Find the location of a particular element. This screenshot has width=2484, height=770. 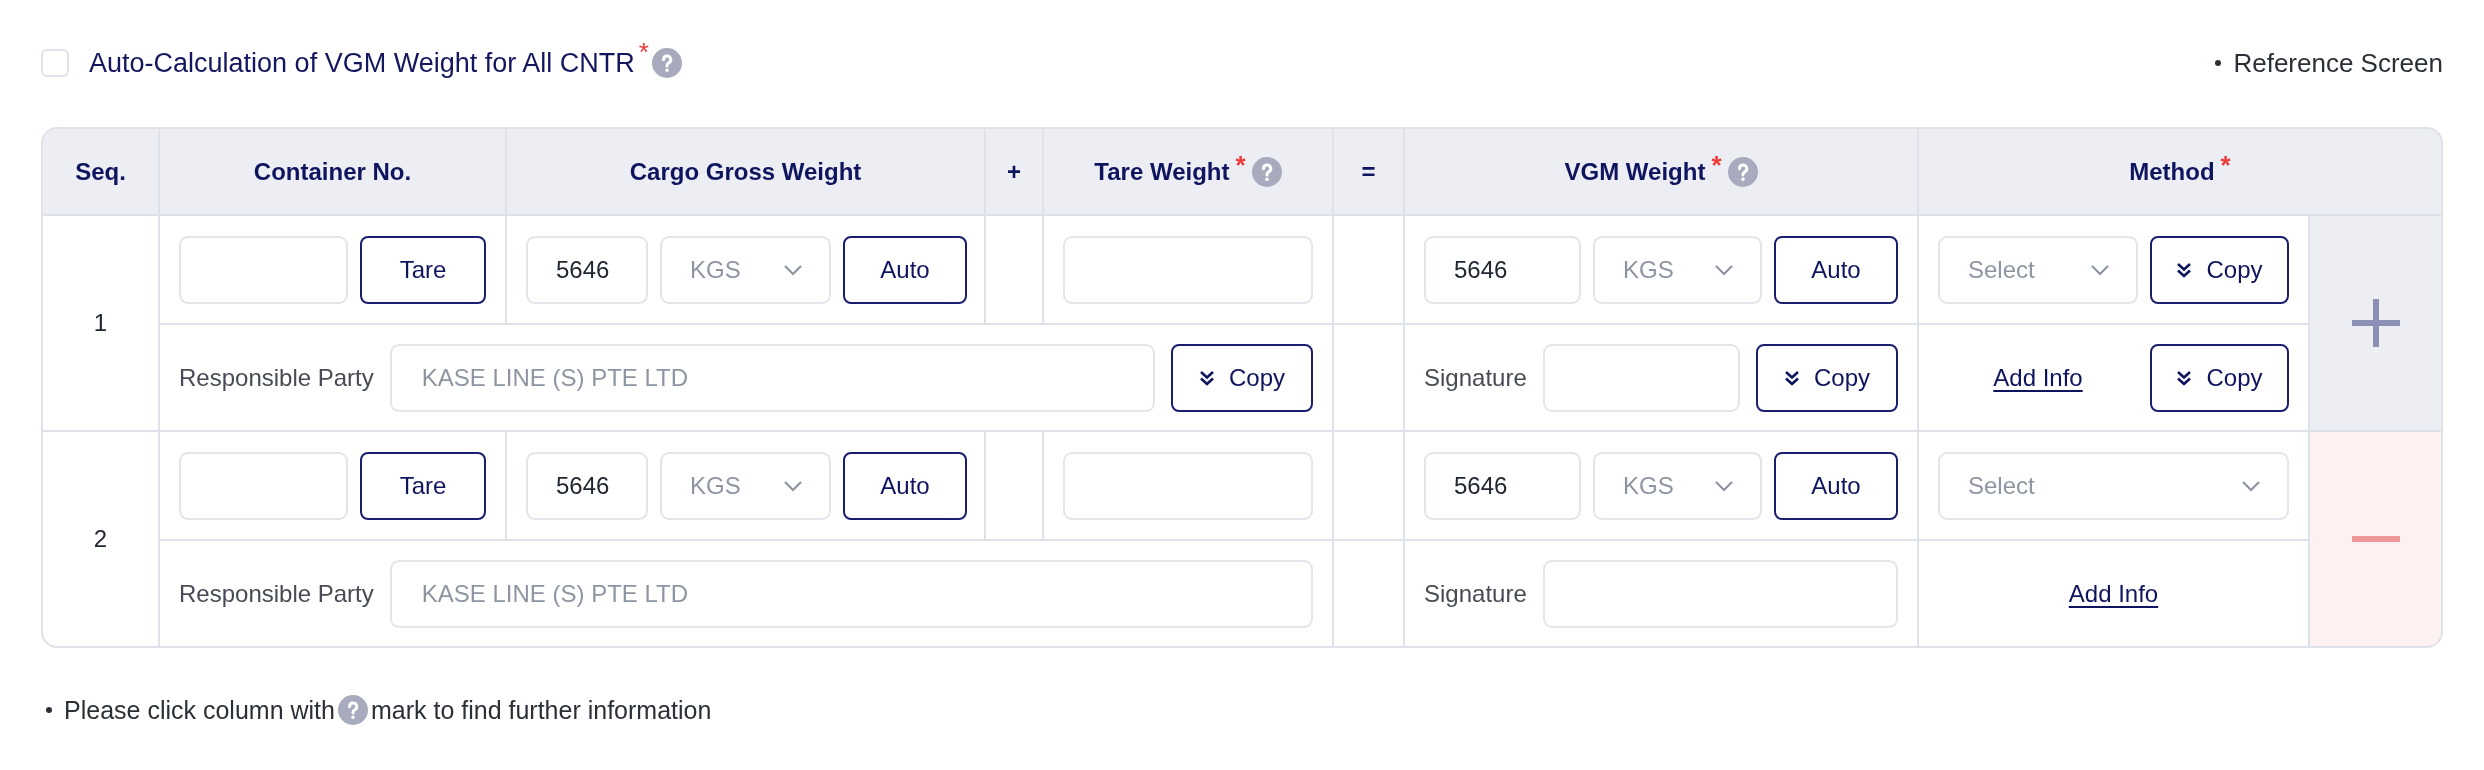

plus-icon is located at coordinates (2375, 323).